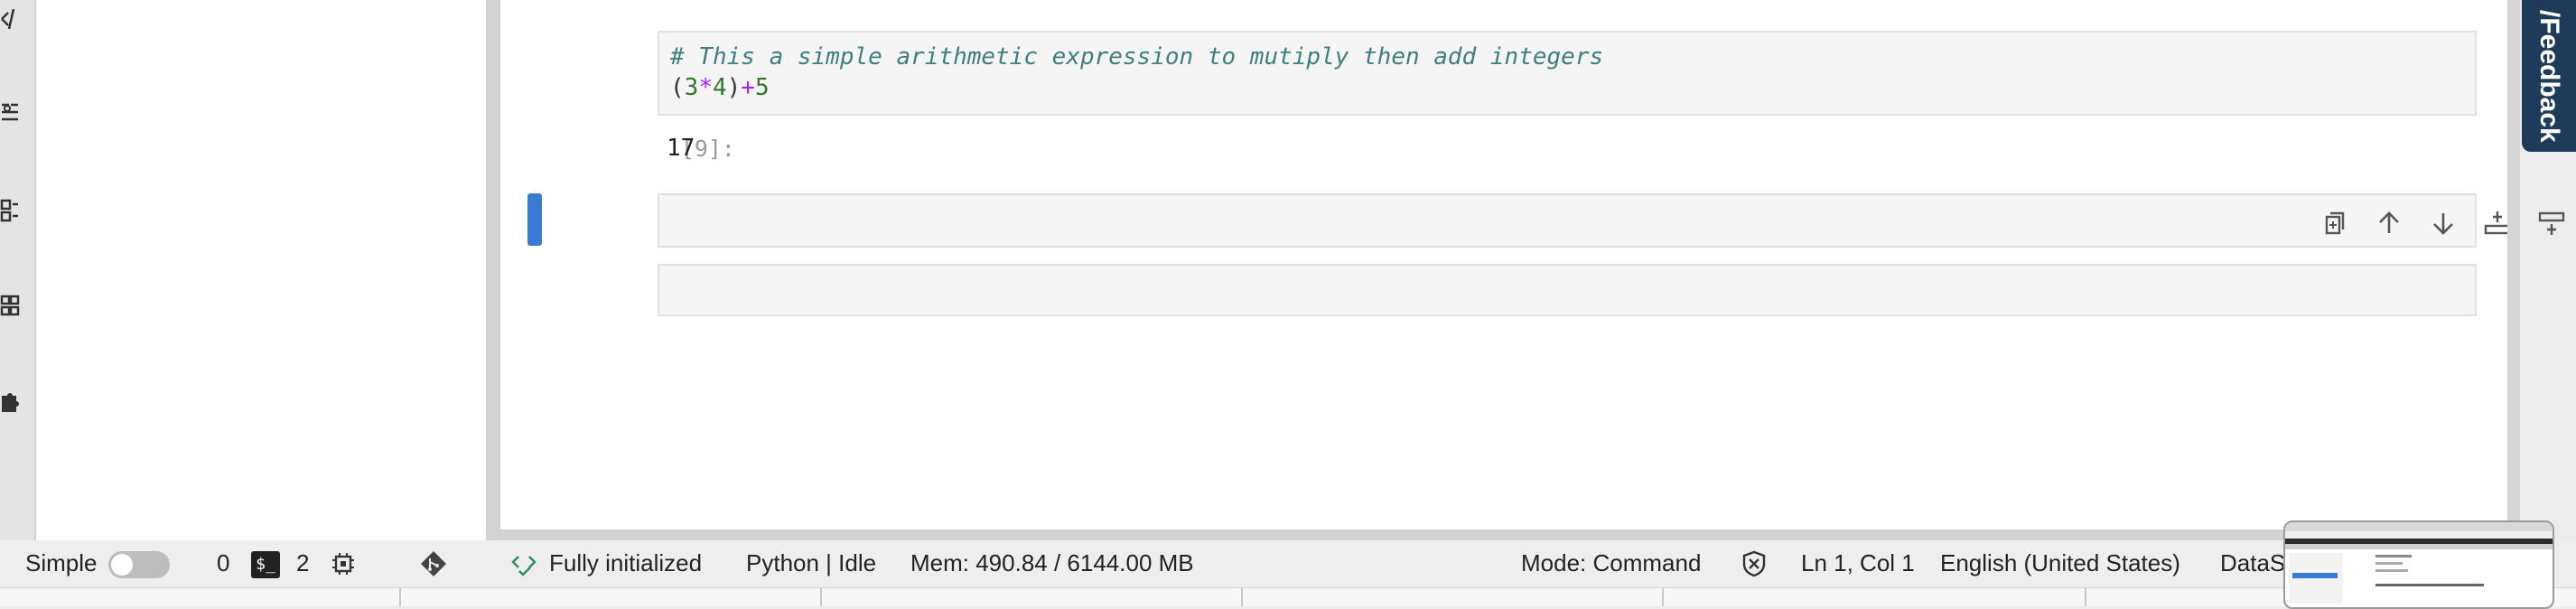 This screenshot has width=2576, height=609. I want to click on init-status: Fully initialized, so click(625, 563).